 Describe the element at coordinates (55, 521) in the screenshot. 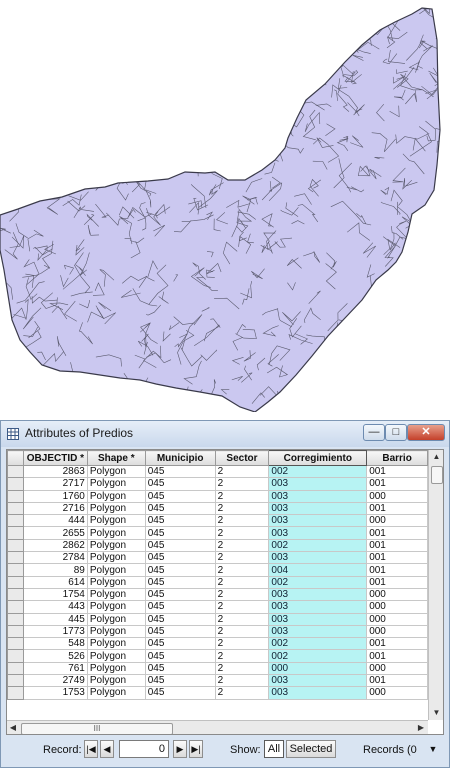

I see `cell-objectid: 444` at that location.